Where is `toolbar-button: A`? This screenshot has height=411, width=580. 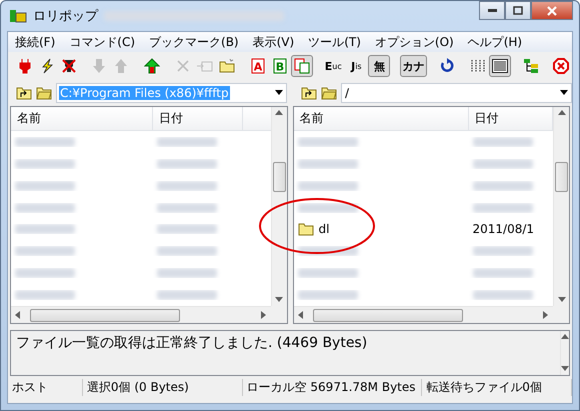
toolbar-button: A is located at coordinates (257, 66).